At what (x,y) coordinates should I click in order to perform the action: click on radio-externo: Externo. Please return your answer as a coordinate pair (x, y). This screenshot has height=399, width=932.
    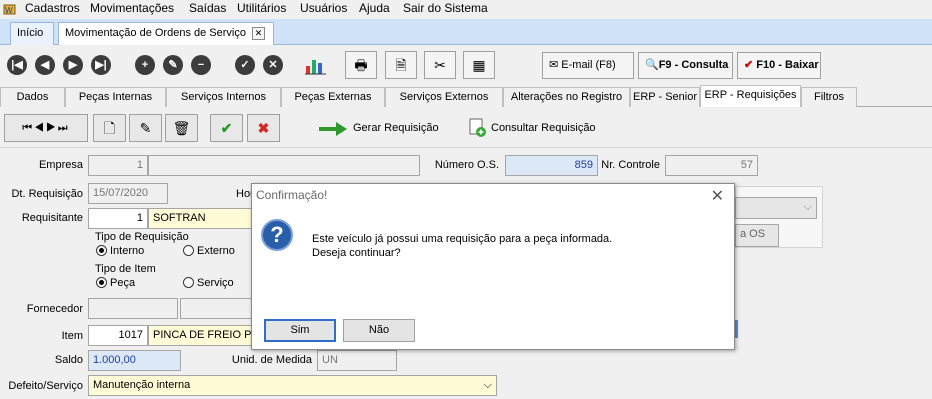
    Looking at the image, I should click on (209, 251).